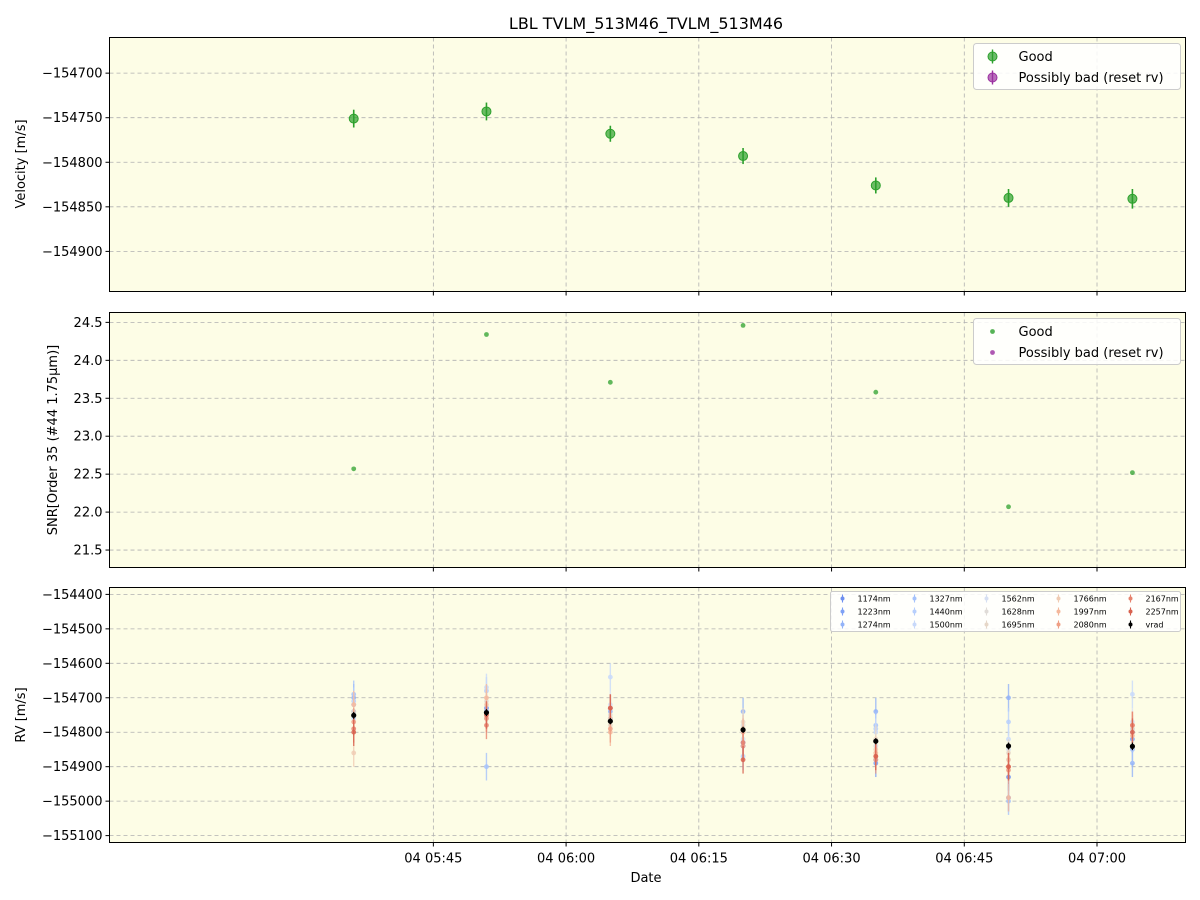 This screenshot has height=900, width=1200. Describe the element at coordinates (874, 599) in the screenshot. I see `legend-label: 1174nm` at that location.